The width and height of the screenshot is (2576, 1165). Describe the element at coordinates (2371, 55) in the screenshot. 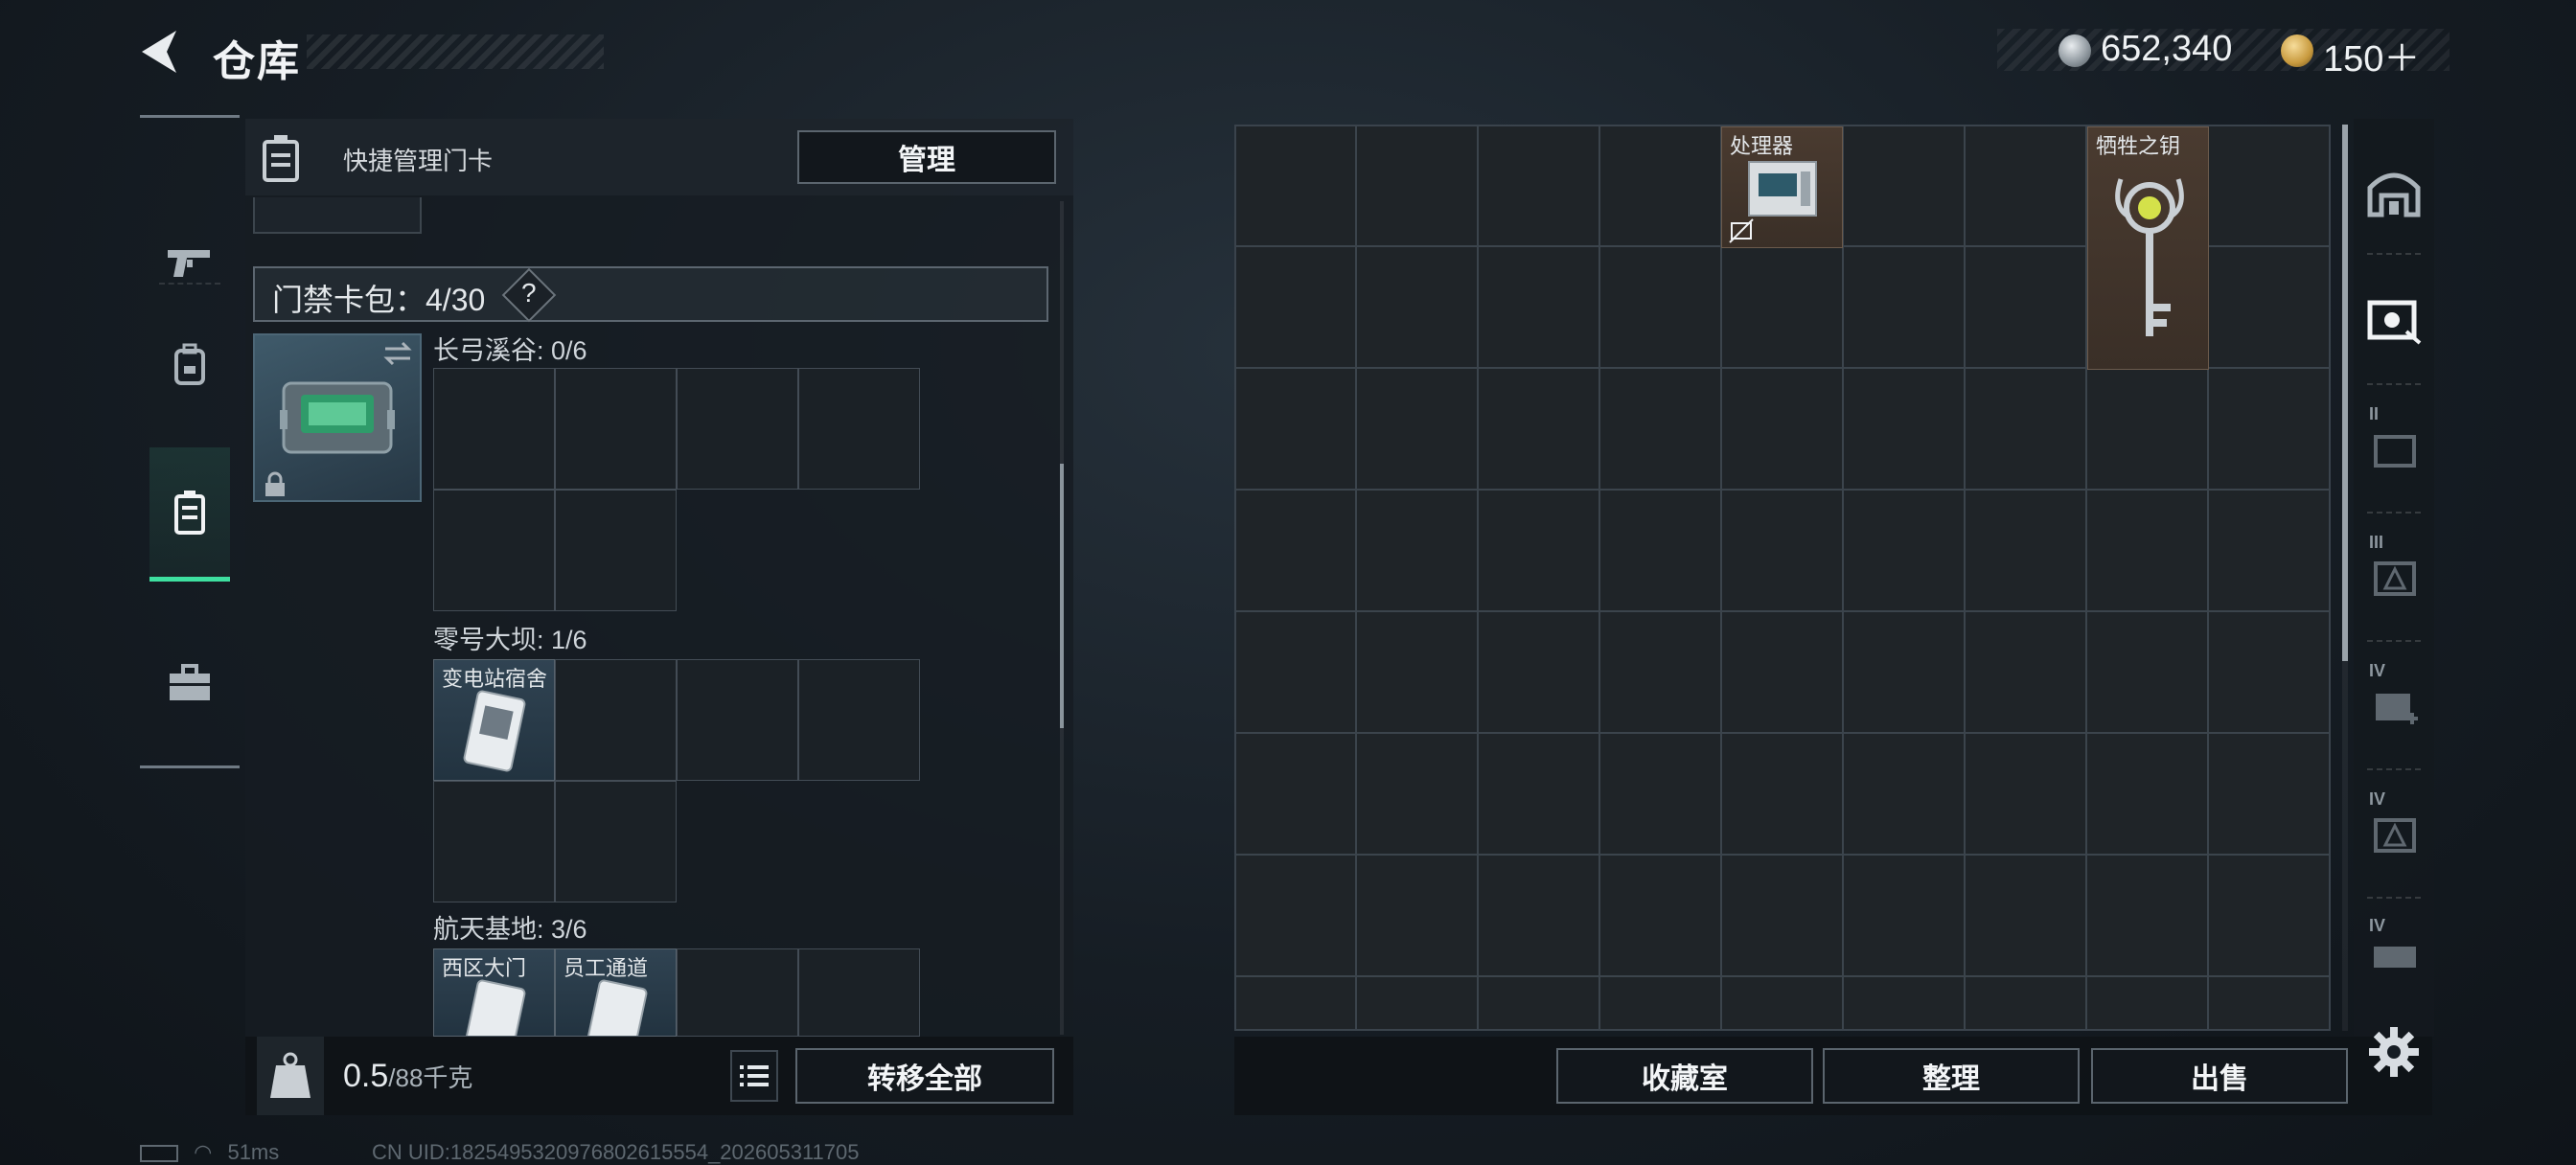

I see `gold-currency-value: 150＋` at that location.